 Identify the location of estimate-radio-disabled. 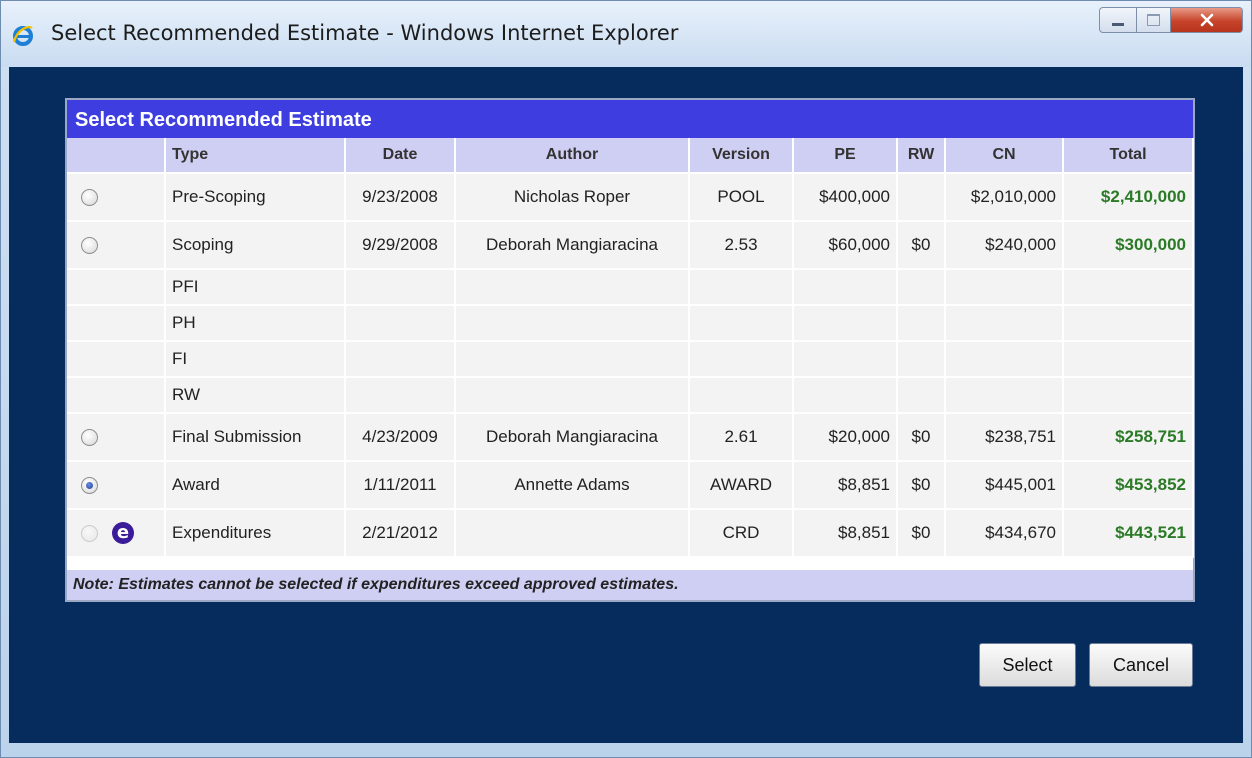
(89, 533).